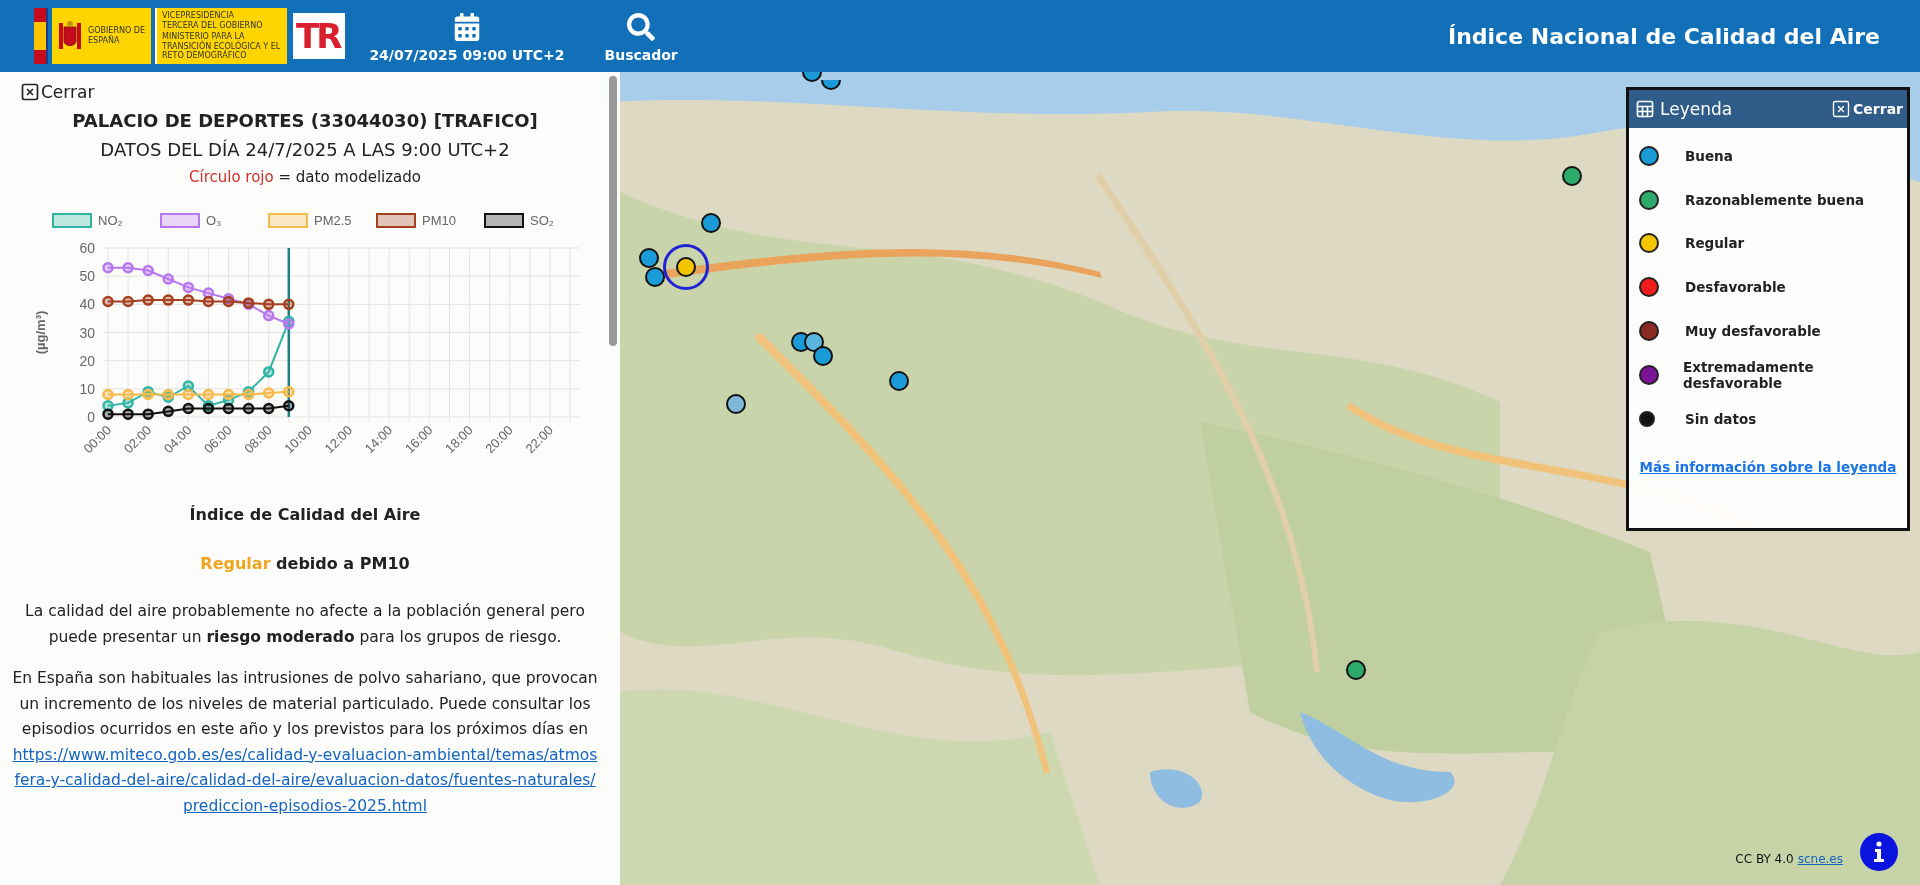  What do you see at coordinates (1709, 155) in the screenshot?
I see `legend-label: Buena` at bounding box center [1709, 155].